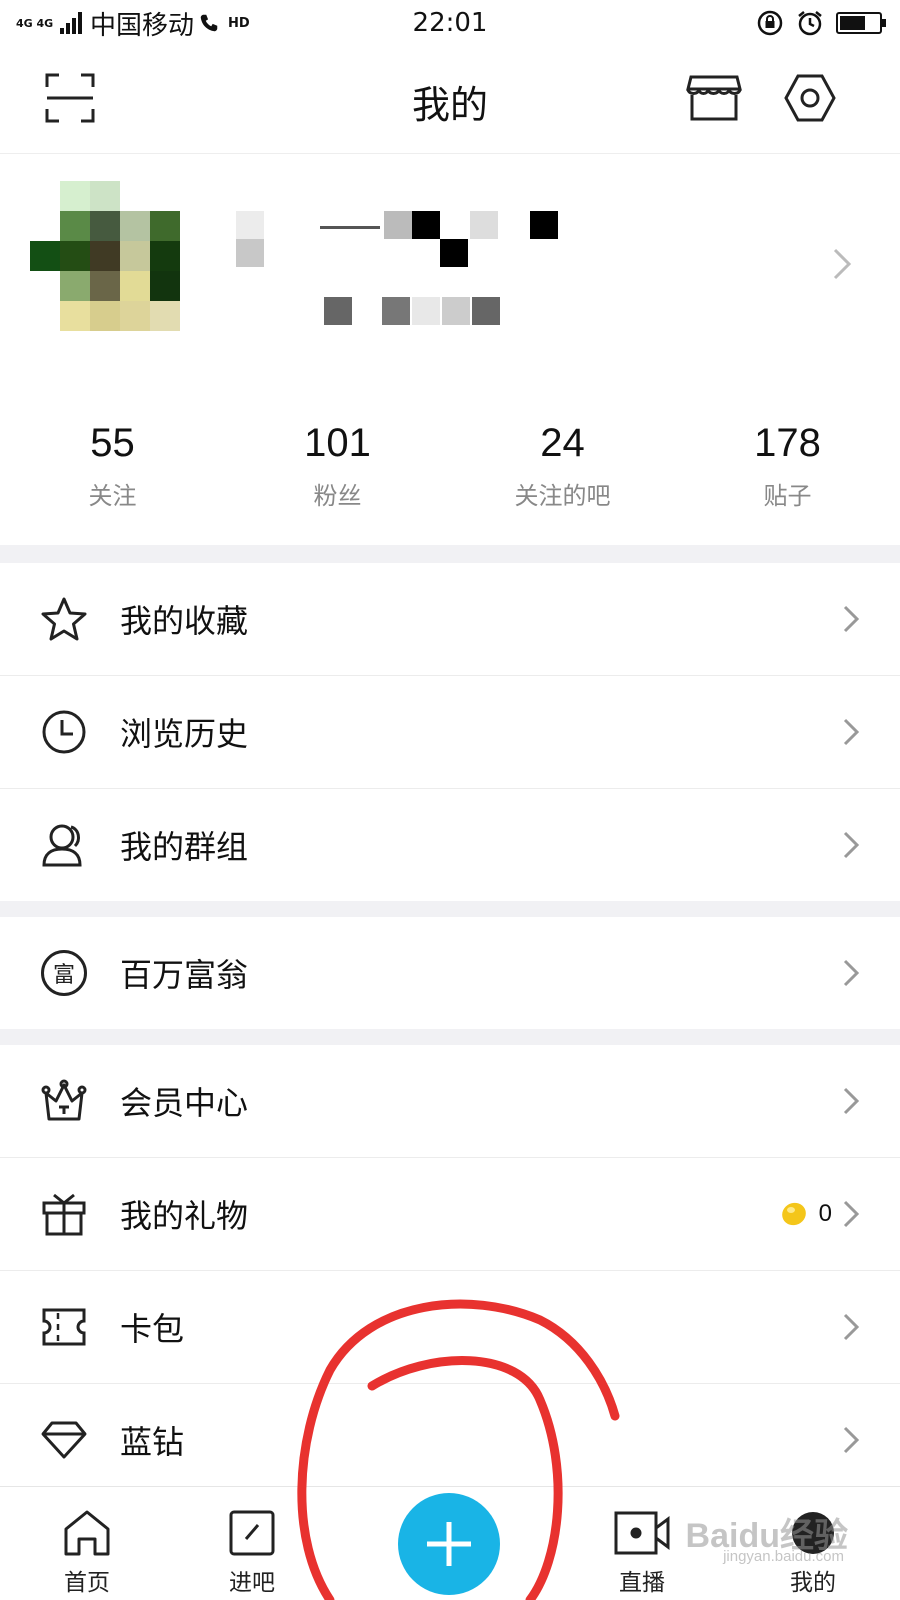  Describe the element at coordinates (450, 1327) in the screenshot. I see `menu-card-wallet: 卡包` at that location.